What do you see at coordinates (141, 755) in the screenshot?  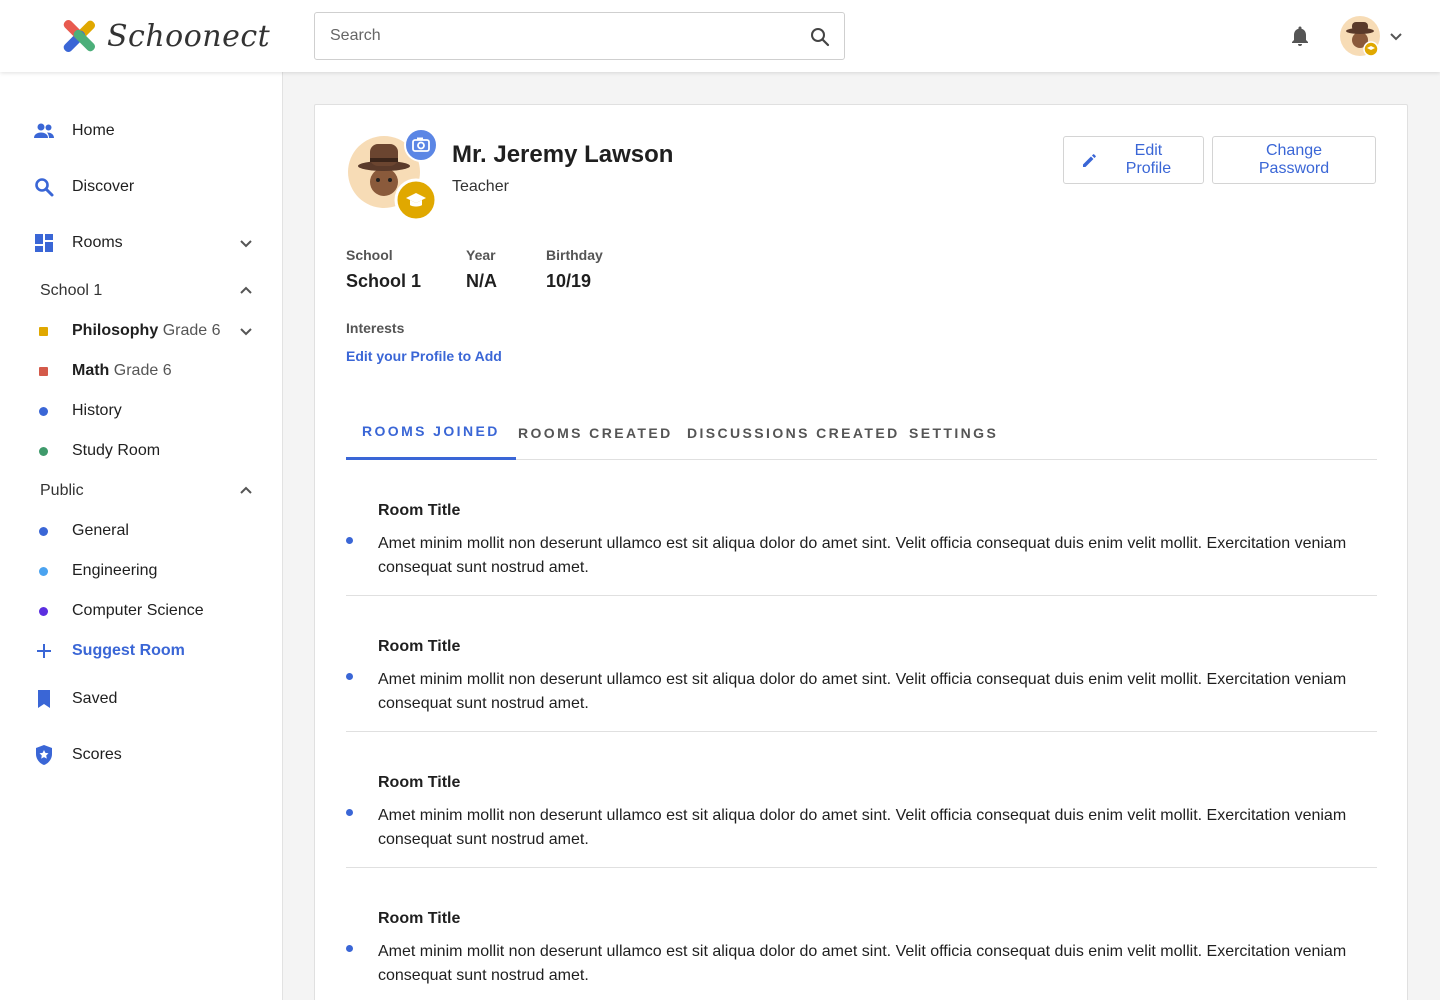 I see `sidebar-item-scores: Scores` at bounding box center [141, 755].